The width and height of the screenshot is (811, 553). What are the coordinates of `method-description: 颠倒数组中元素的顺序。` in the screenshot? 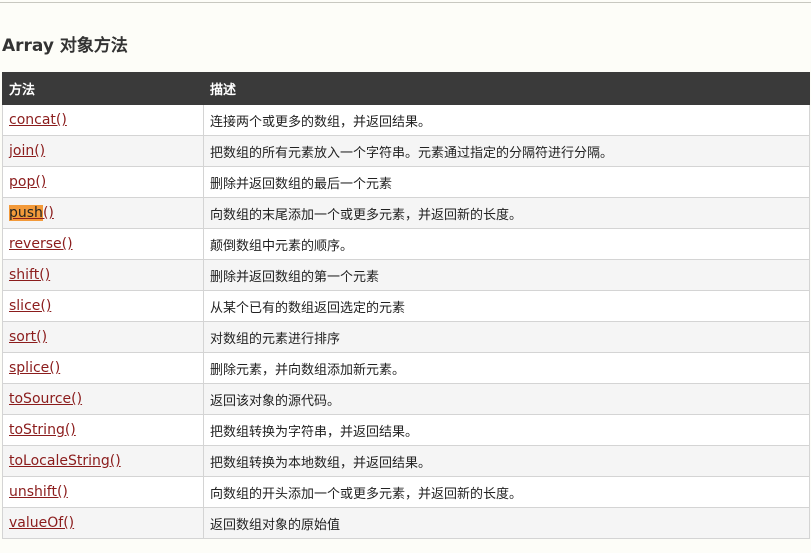 It's located at (506, 244).